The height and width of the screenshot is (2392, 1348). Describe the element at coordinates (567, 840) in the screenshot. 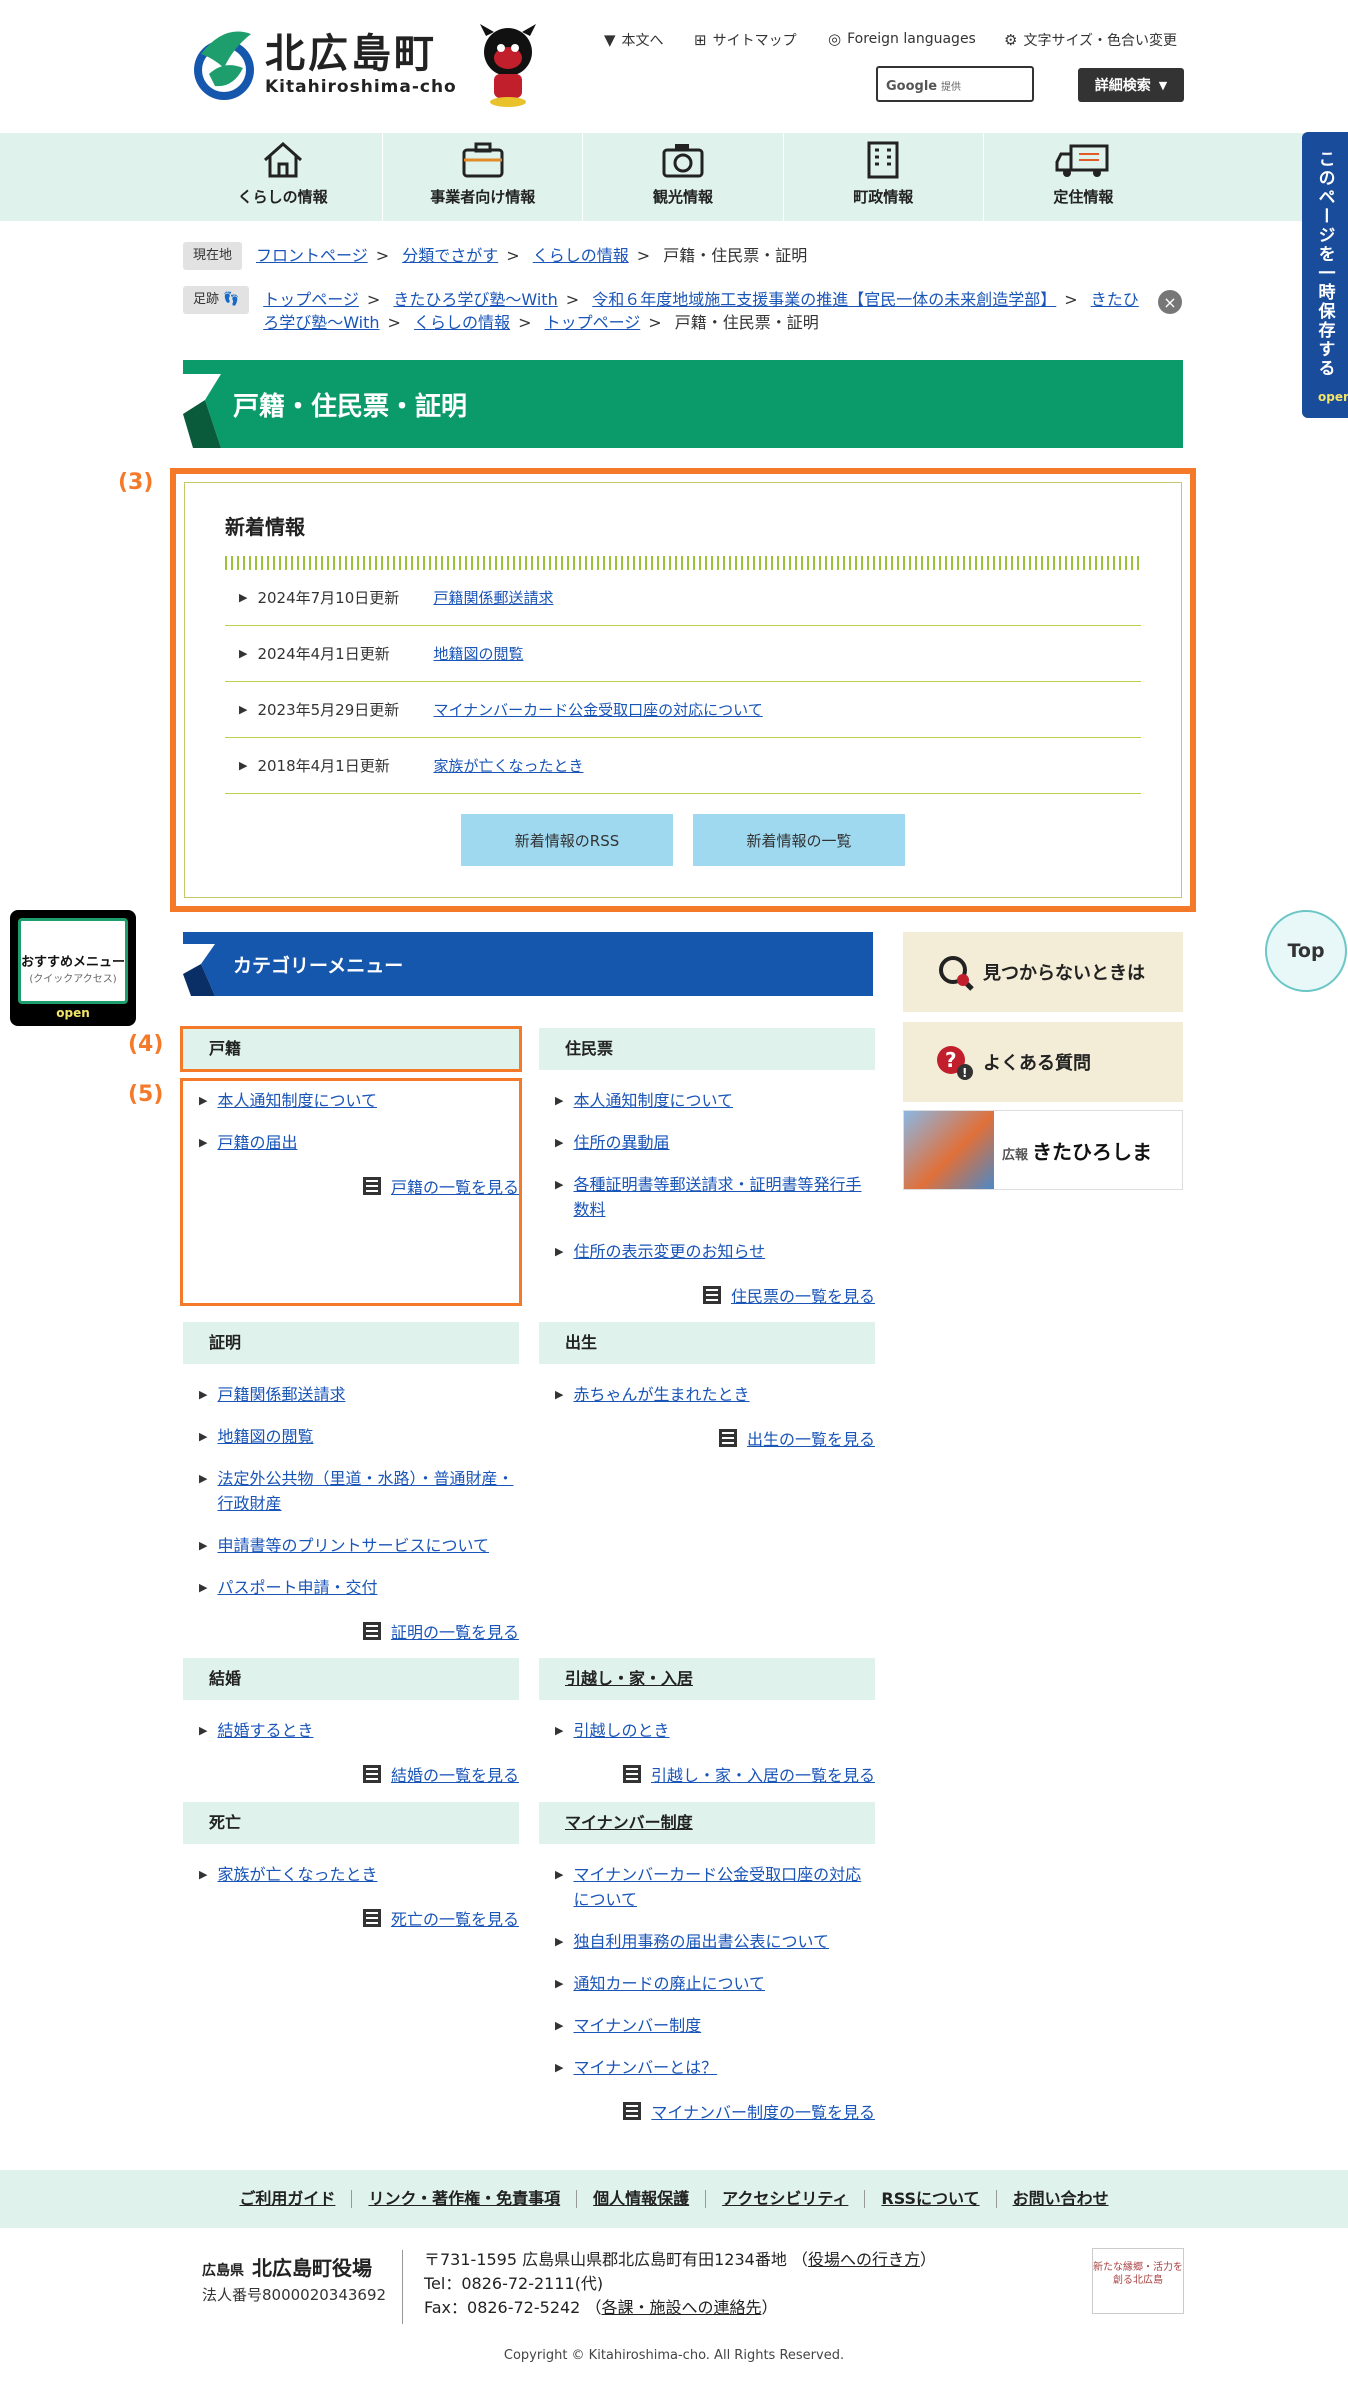

I see `news-rss-button: 新着情報のRSS` at that location.